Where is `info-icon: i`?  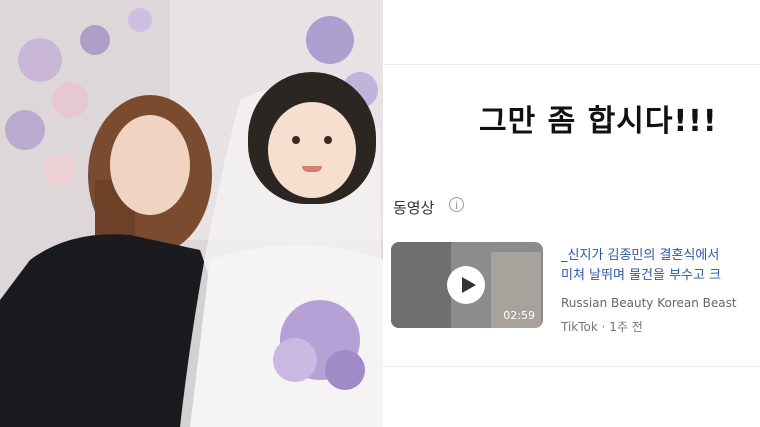
info-icon: i is located at coordinates (456, 204).